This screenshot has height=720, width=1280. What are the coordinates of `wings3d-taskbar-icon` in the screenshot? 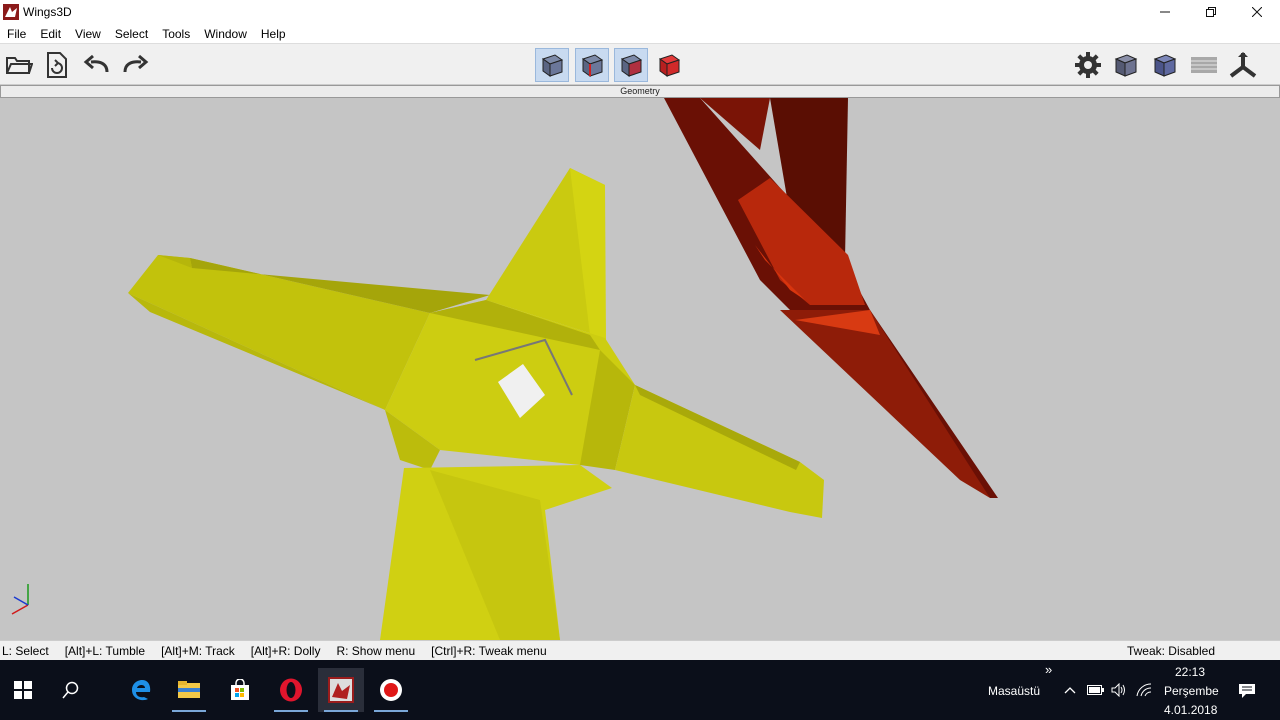 It's located at (341, 690).